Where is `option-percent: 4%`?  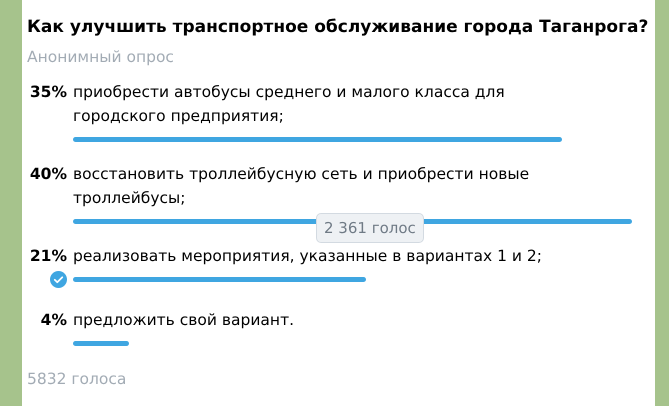 option-percent: 4% is located at coordinates (53, 320).